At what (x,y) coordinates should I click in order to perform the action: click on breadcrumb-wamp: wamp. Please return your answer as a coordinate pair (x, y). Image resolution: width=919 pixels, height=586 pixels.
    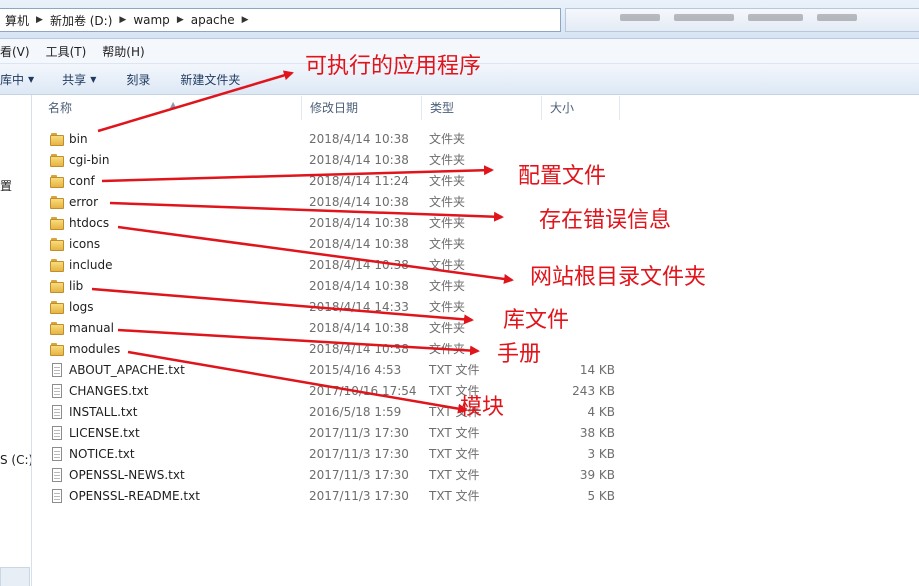
    Looking at the image, I should click on (151, 20).